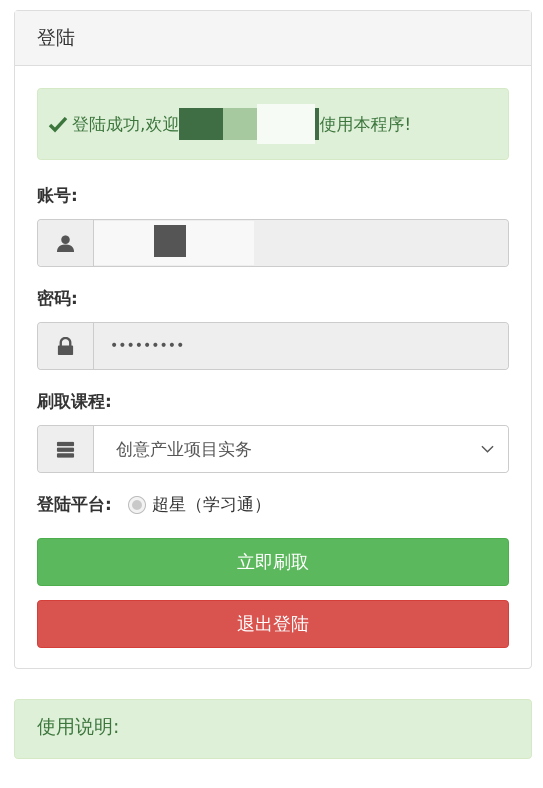 The image size is (543, 788). Describe the element at coordinates (56, 38) in the screenshot. I see `panel-title: 登陆` at that location.